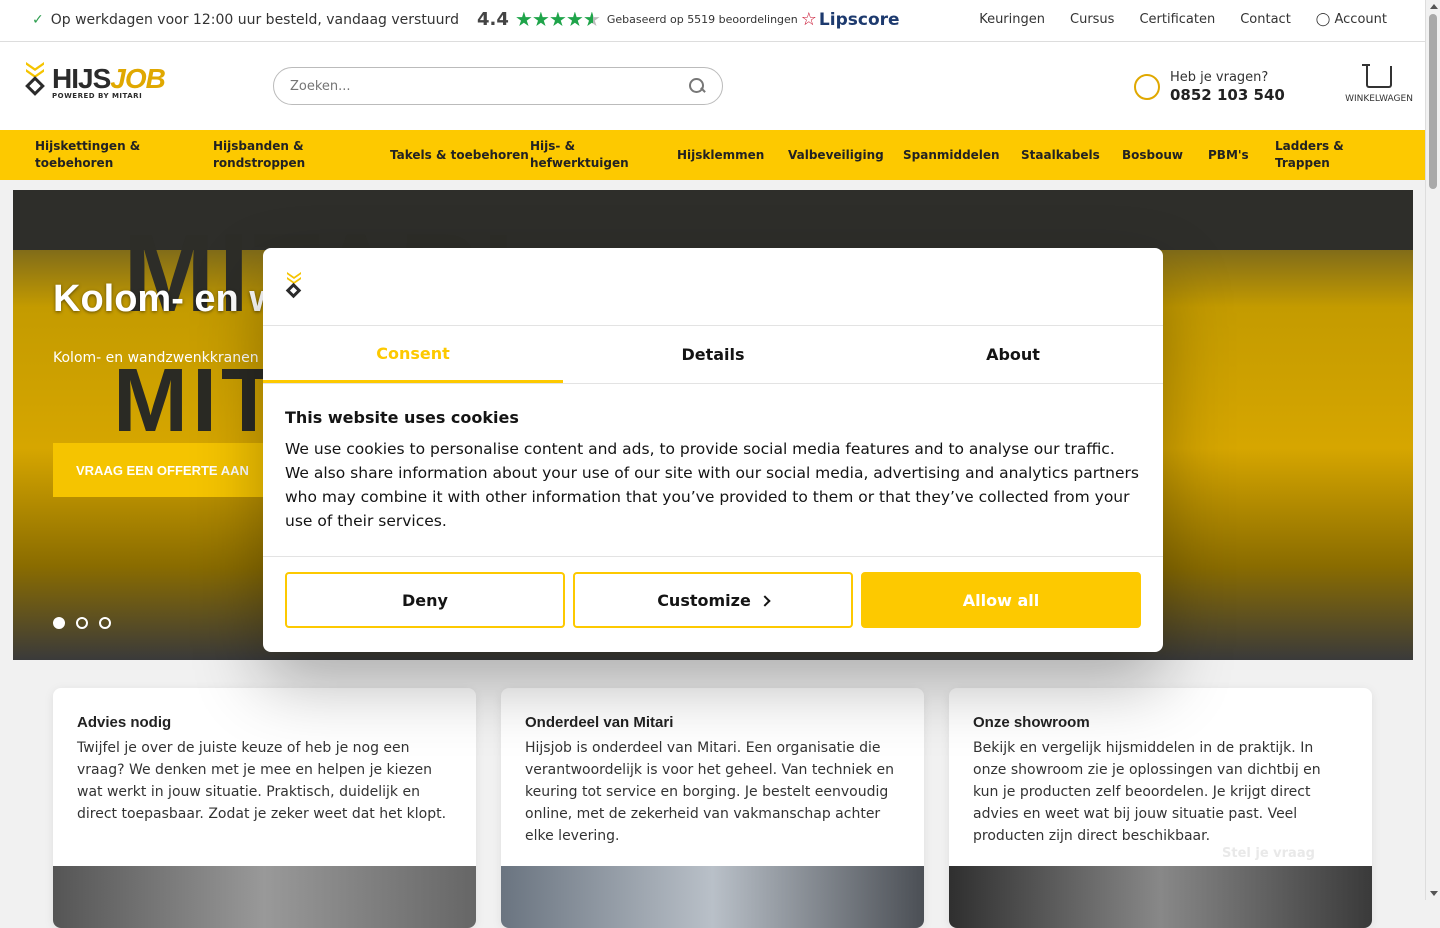  I want to click on dialog-header, so click(713, 287).